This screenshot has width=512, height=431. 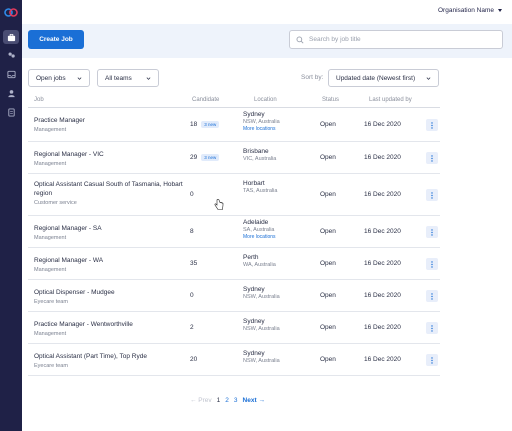 I want to click on job-cell: Regional Manager - VIC Management, so click(x=109, y=158).